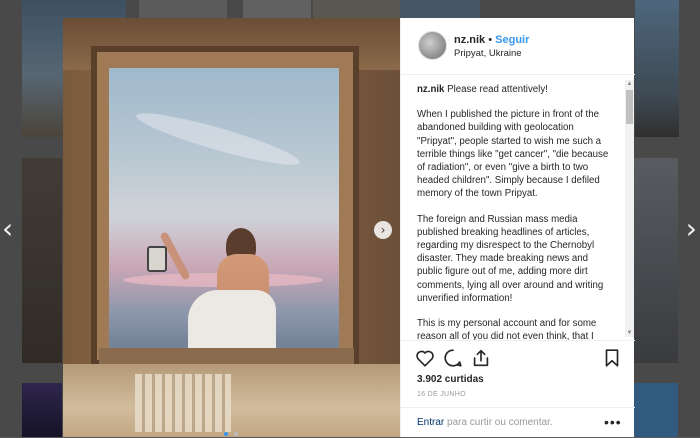 Image resolution: width=700 pixels, height=438 pixels. I want to click on lantern, so click(157, 259).